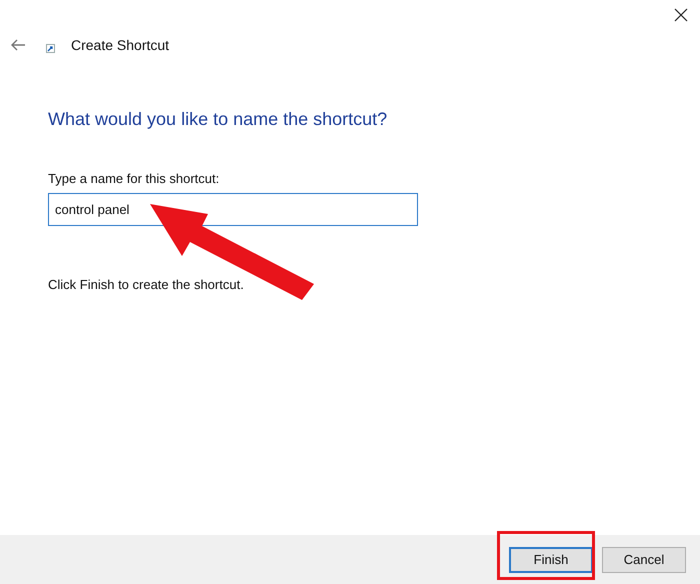 This screenshot has width=700, height=584. What do you see at coordinates (233, 209) in the screenshot?
I see `name-input-field: control panel` at bounding box center [233, 209].